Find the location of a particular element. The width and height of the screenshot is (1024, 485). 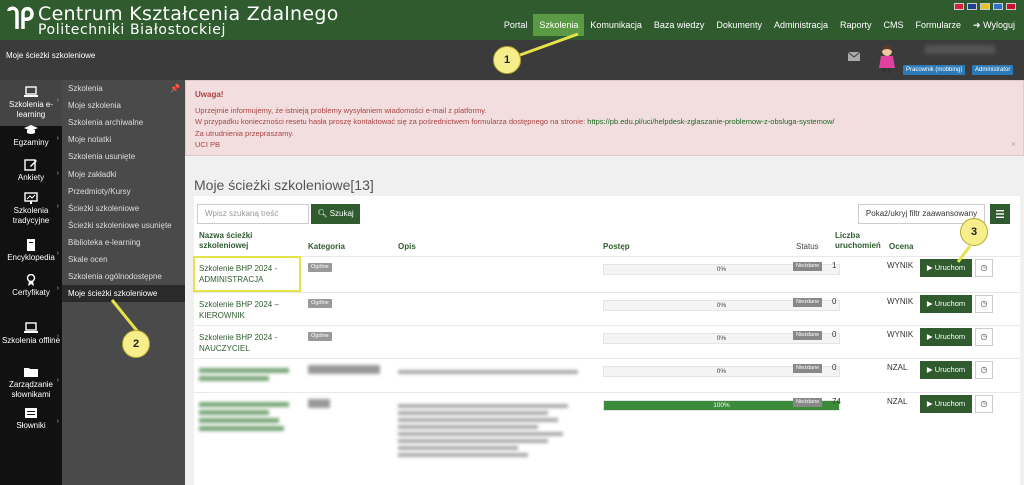

subnav-item: Moje szkolenia is located at coordinates (123, 105).